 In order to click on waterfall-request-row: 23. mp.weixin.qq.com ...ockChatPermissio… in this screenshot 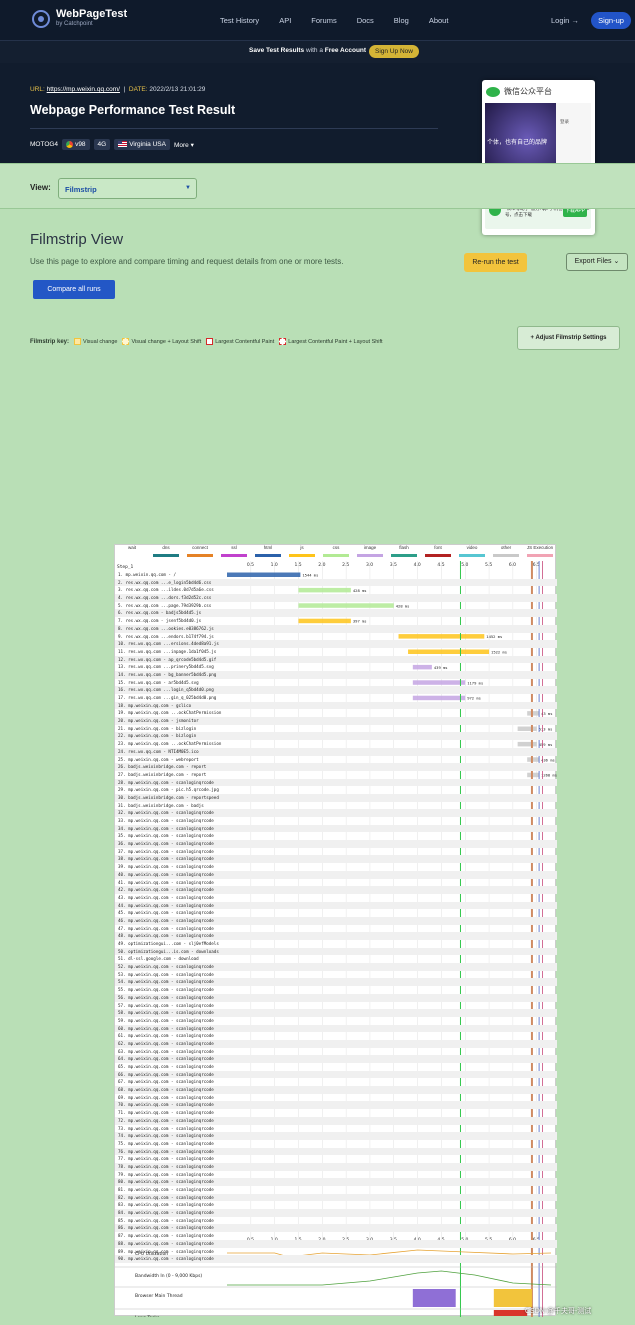, I will do `click(171, 744)`.